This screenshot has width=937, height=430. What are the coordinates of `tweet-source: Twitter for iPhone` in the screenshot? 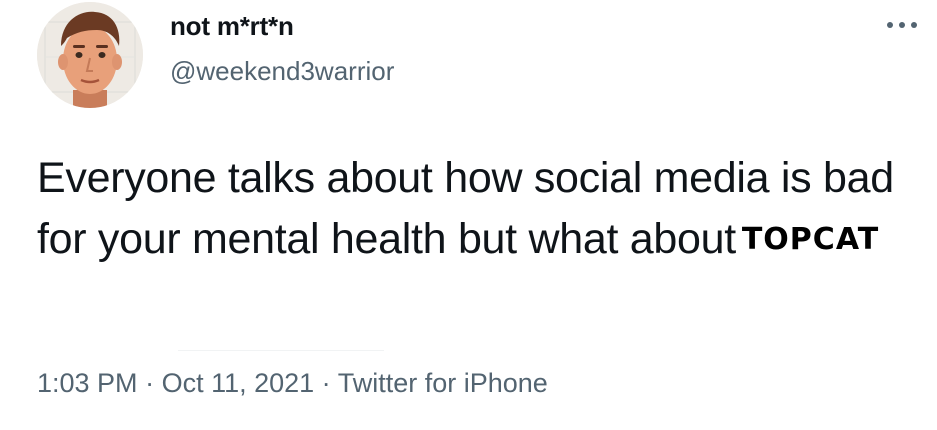 It's located at (443, 383).